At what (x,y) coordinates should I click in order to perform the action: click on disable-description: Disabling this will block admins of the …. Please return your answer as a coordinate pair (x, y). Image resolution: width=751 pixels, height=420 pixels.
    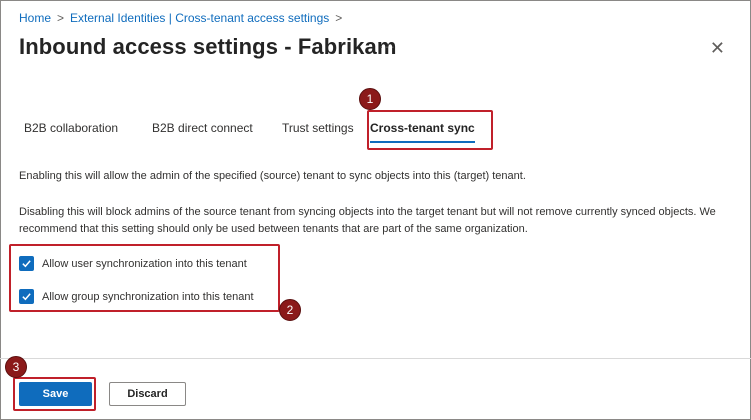
    Looking at the image, I should click on (367, 220).